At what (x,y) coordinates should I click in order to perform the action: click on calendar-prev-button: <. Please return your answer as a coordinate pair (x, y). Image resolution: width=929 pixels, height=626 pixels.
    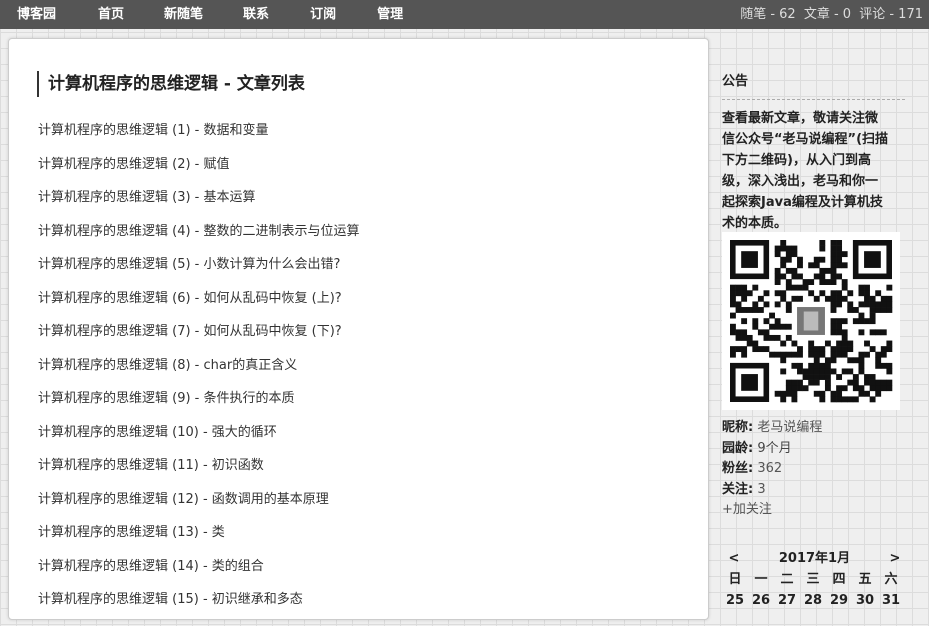
    Looking at the image, I should click on (734, 558).